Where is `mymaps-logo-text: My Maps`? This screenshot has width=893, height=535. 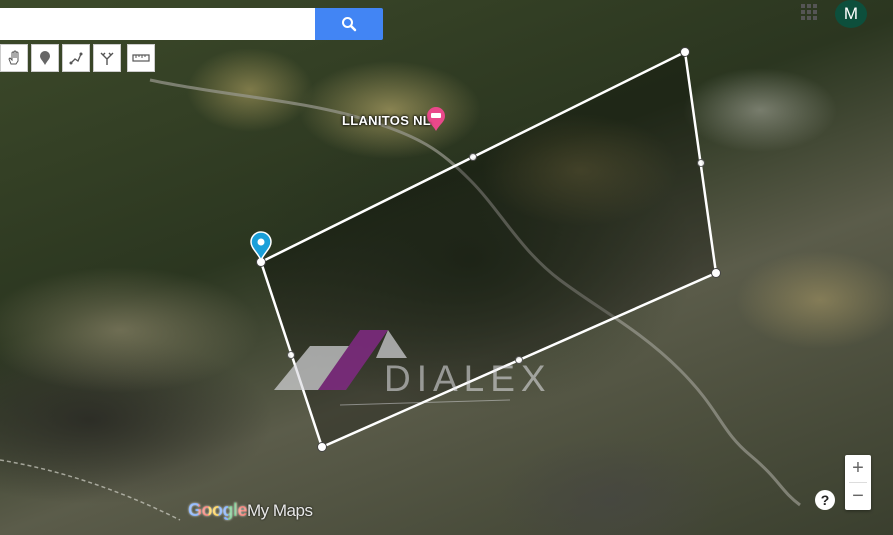
mymaps-logo-text: My Maps is located at coordinates (280, 510).